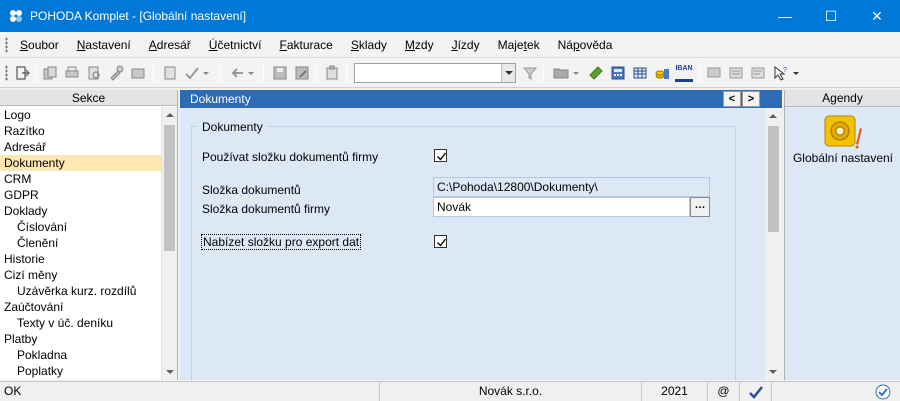  I want to click on menu-jizdy: Jízdy, so click(465, 45).